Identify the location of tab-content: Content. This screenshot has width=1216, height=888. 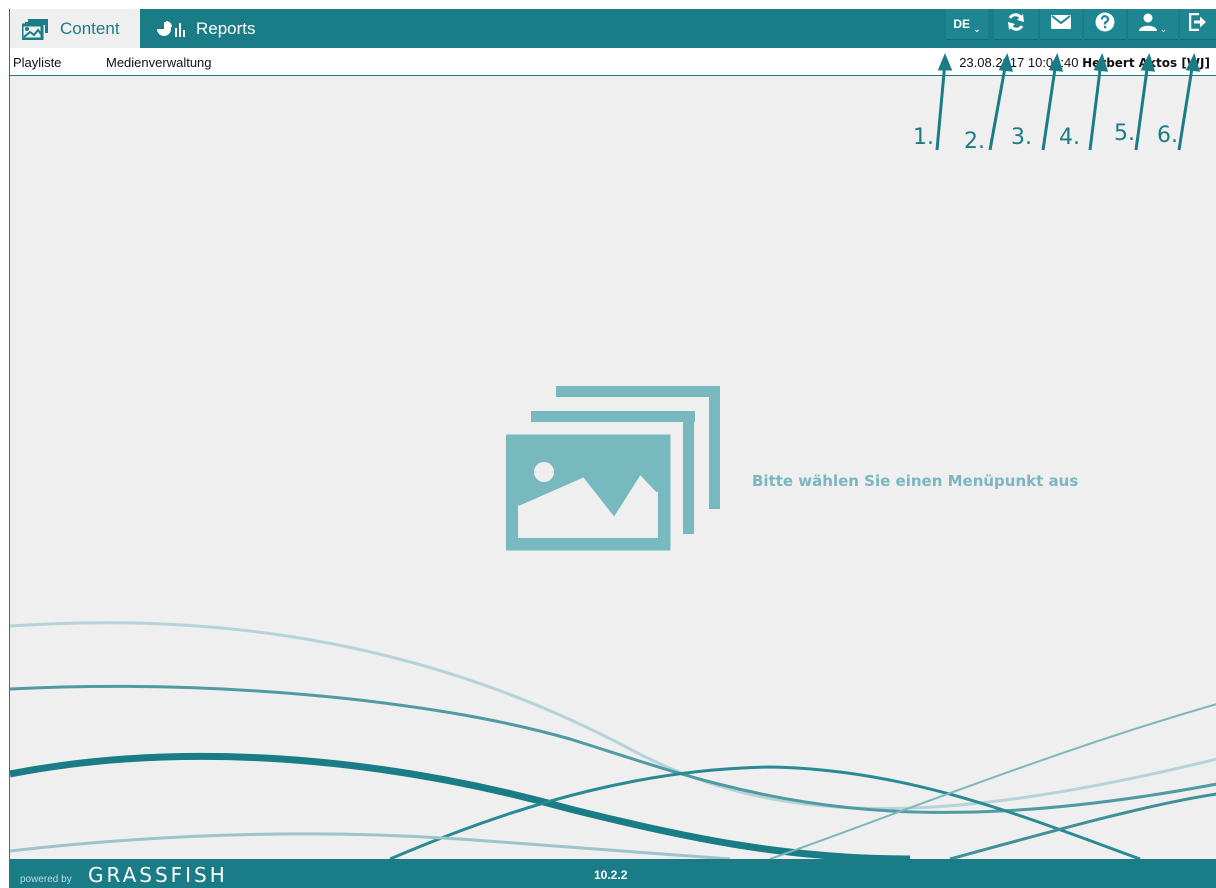
(75, 28).